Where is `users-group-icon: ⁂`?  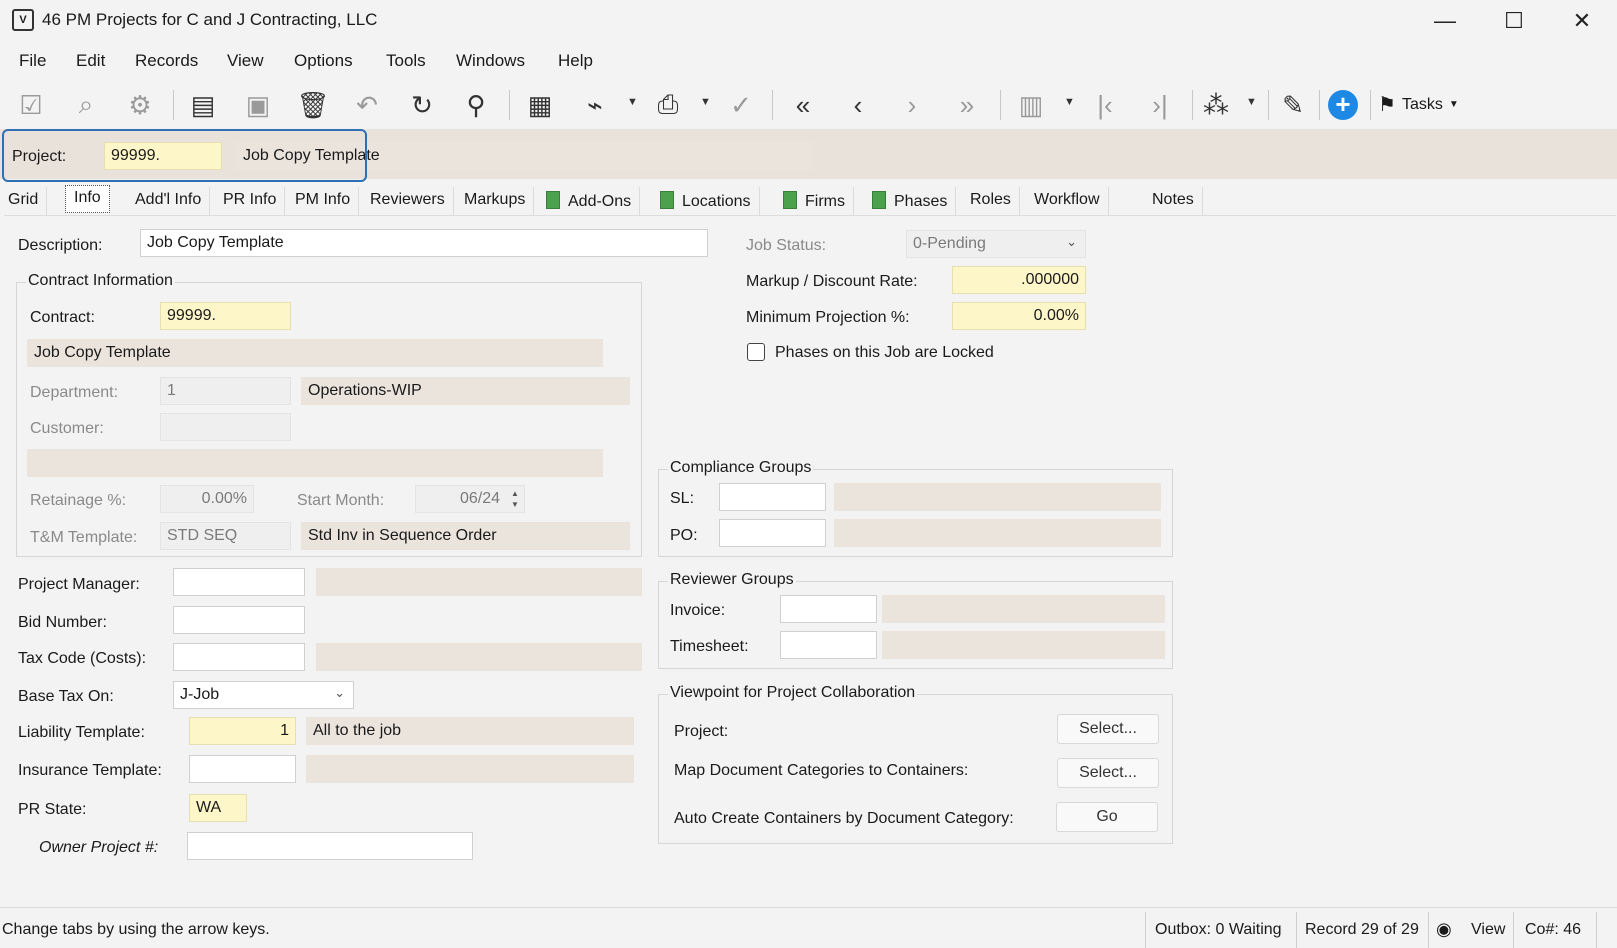 users-group-icon: ⁂ is located at coordinates (1216, 105).